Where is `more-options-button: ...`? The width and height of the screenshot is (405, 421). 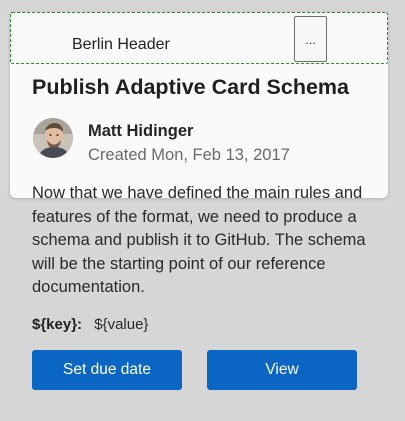 more-options-button: ... is located at coordinates (310, 39).